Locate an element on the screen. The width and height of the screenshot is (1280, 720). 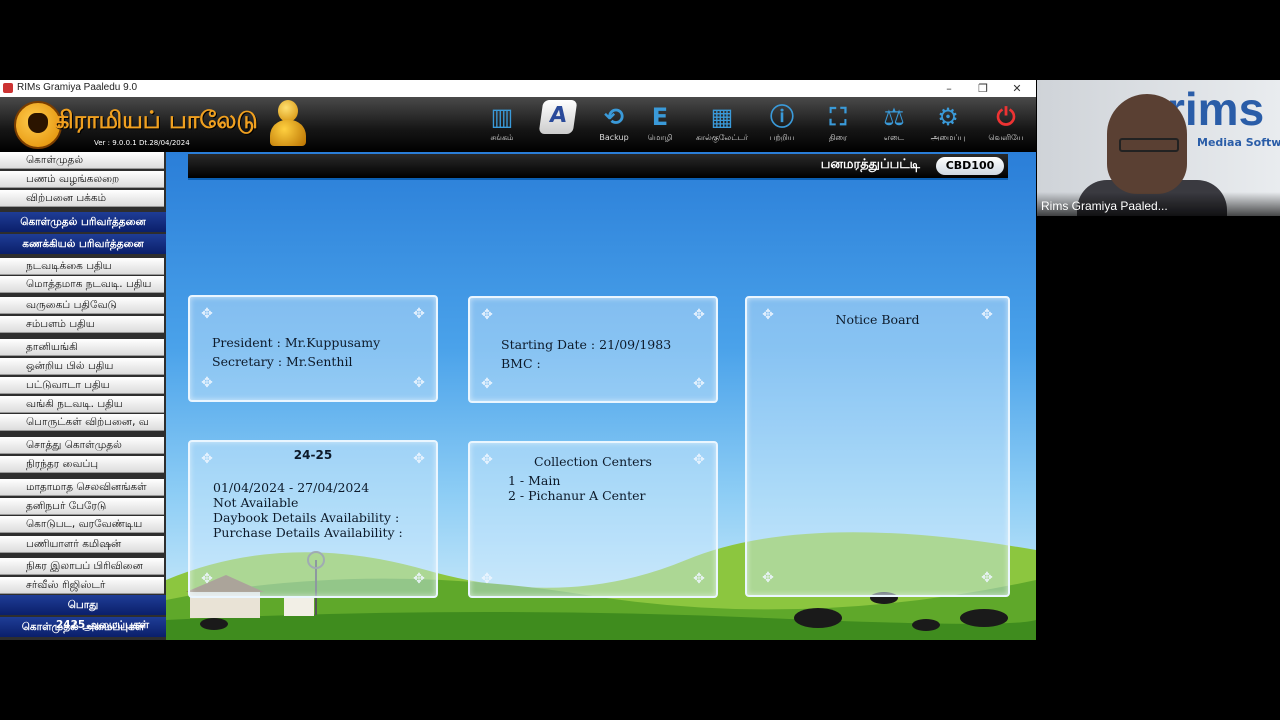
toolbar-label: திரை is located at coordinates (838, 137).